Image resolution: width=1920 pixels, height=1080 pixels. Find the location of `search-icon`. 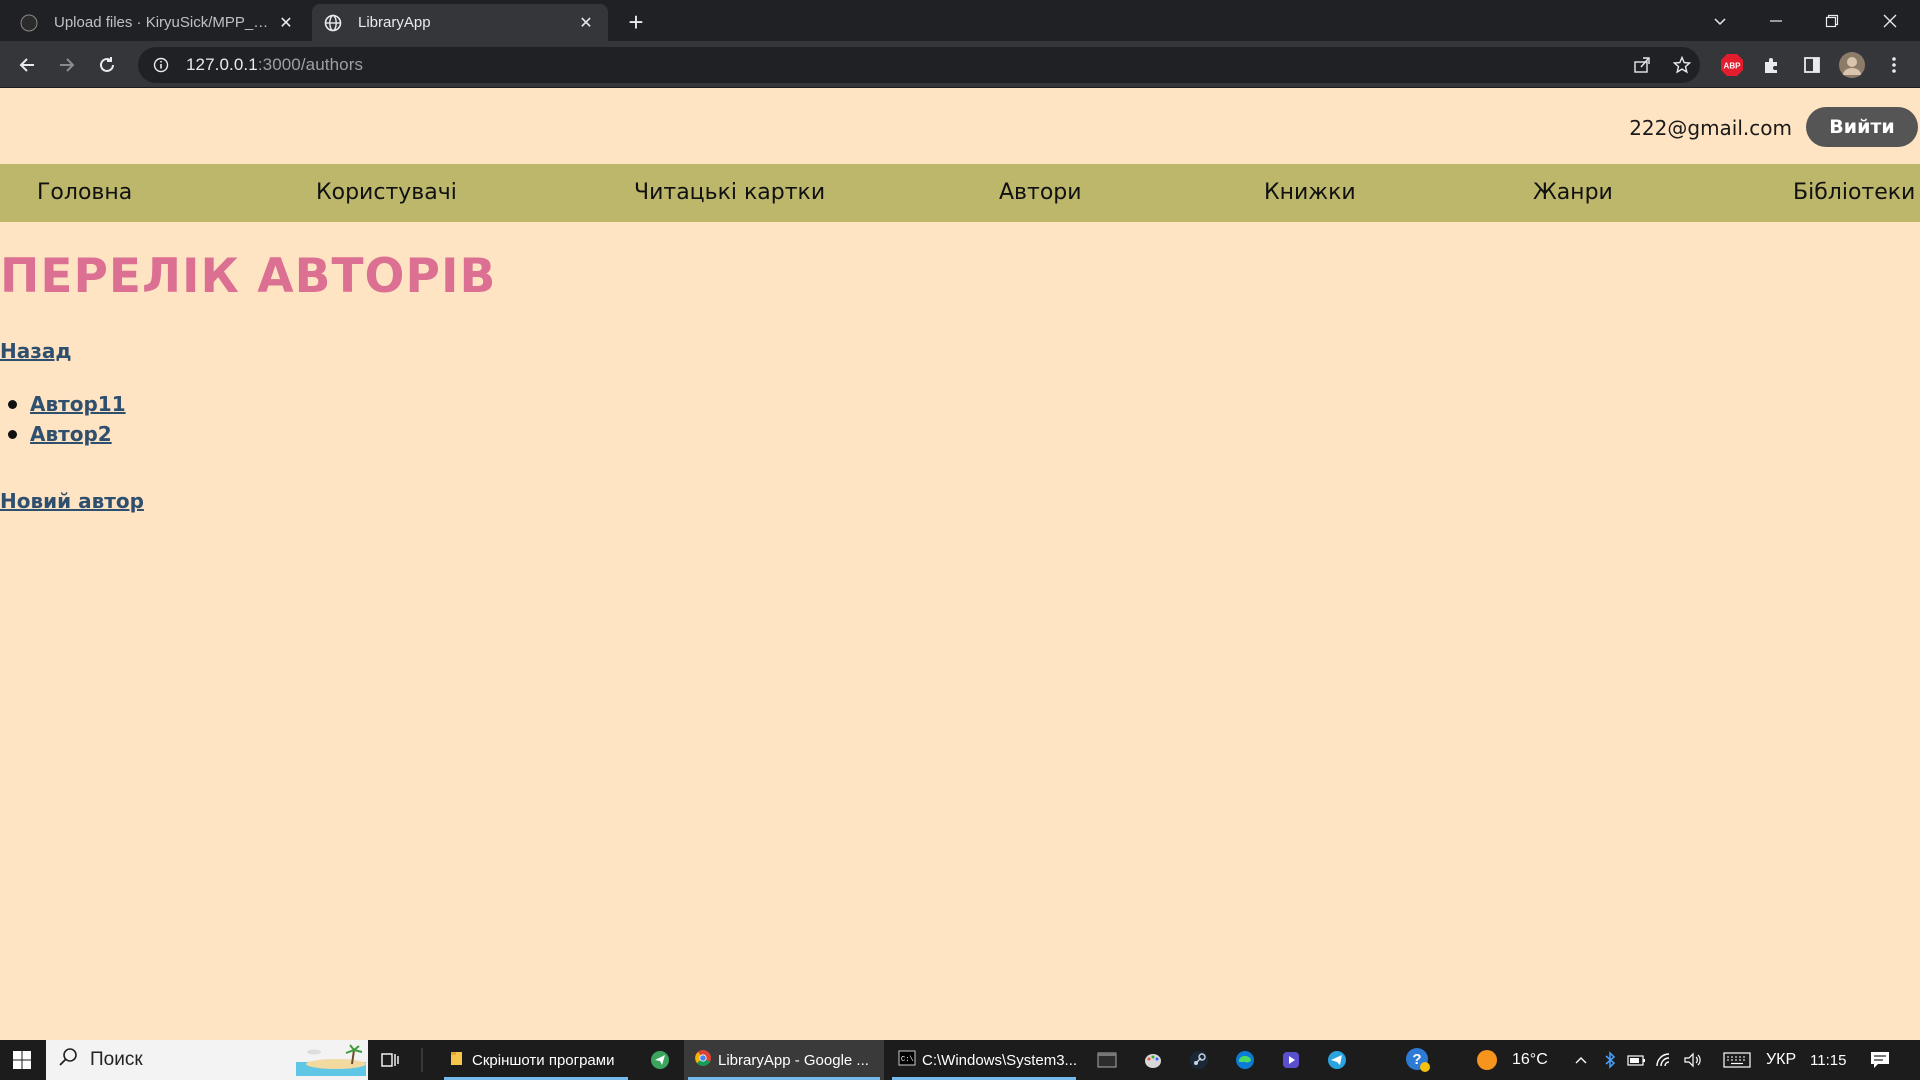

search-icon is located at coordinates (68, 1060).